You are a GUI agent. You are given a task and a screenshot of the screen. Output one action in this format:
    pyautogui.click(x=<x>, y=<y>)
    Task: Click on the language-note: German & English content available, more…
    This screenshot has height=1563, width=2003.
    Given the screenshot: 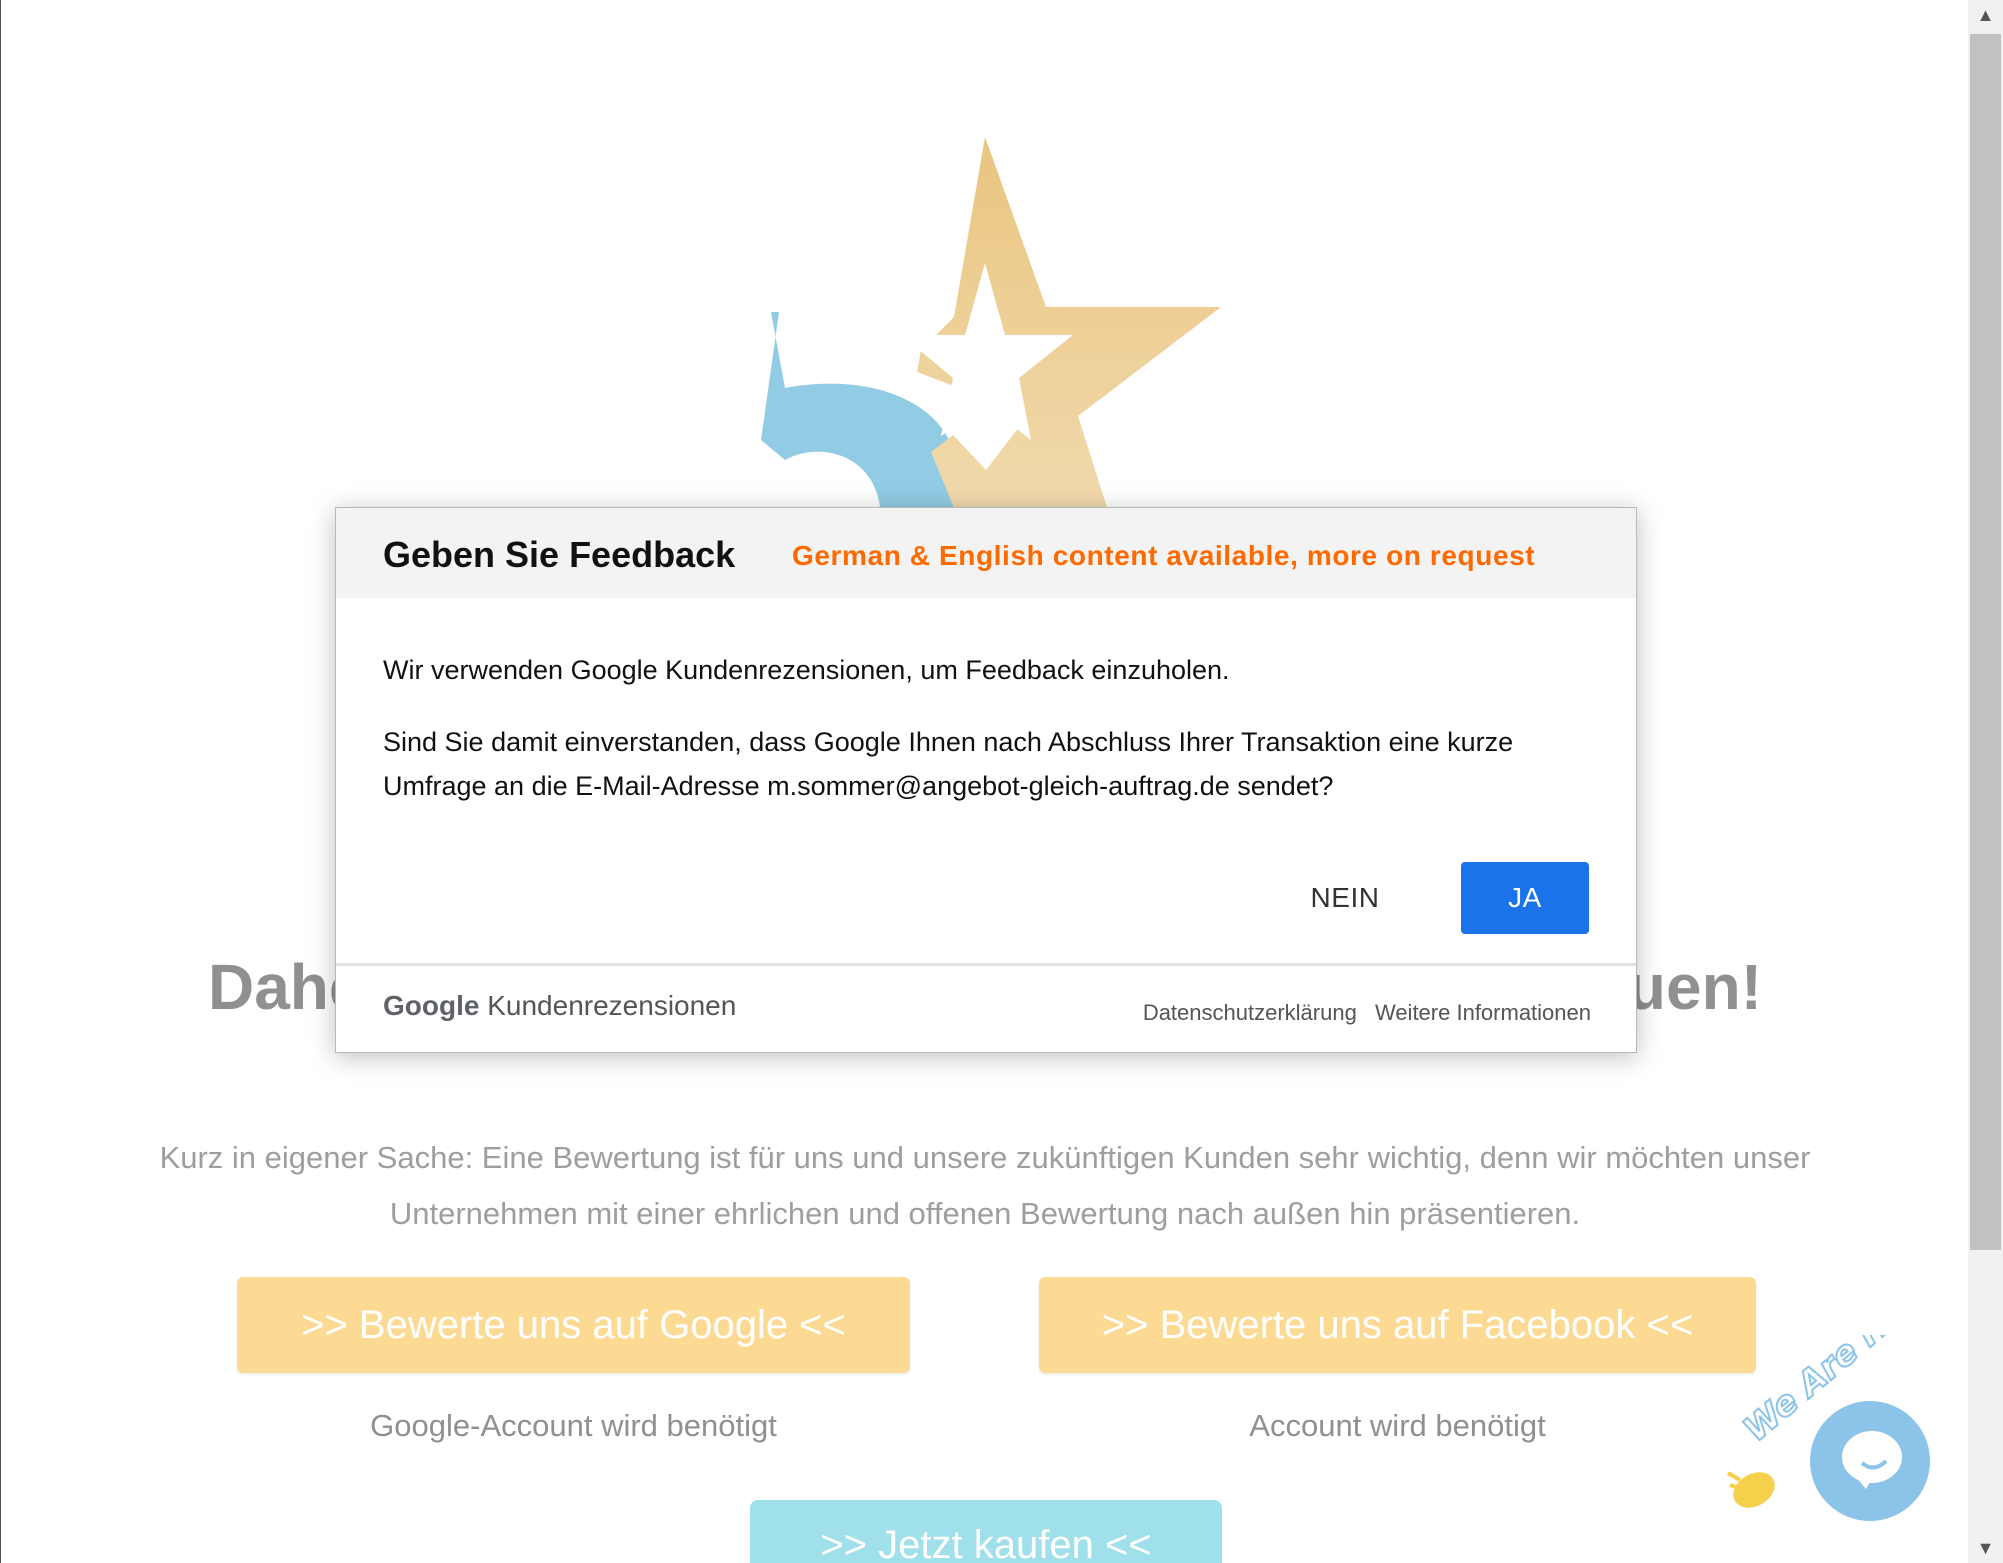 What is the action you would take?
    pyautogui.click(x=1164, y=555)
    